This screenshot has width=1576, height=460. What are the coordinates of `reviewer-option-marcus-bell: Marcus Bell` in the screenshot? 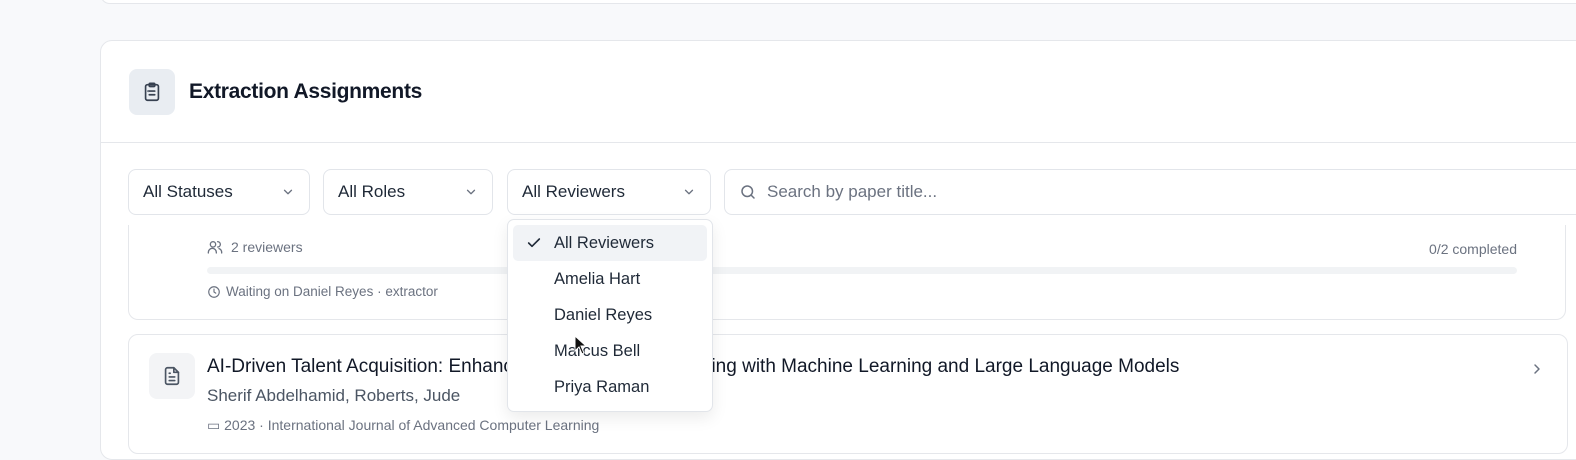 It's located at (610, 351).